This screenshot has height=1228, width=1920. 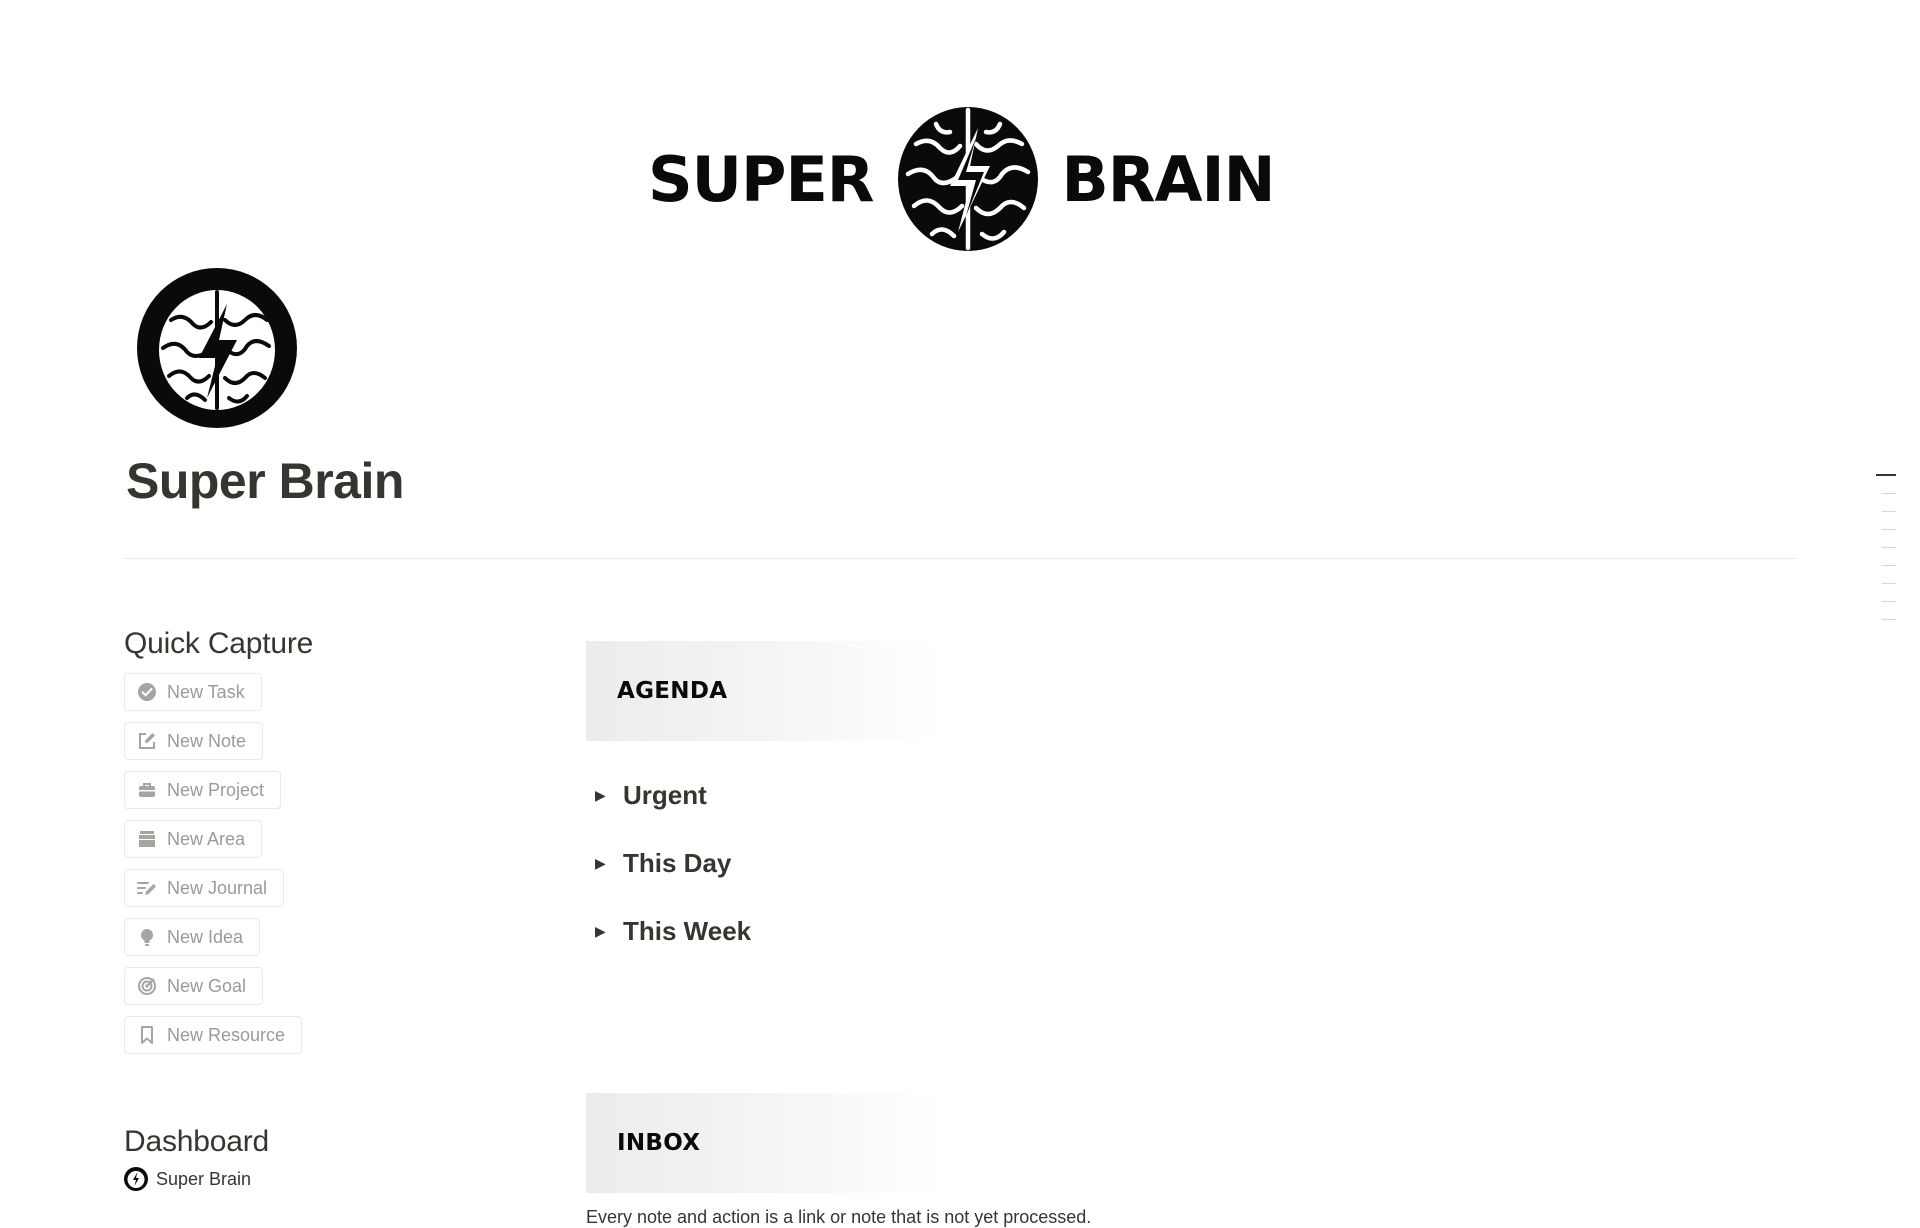 I want to click on table-of-contents, so click(x=1886, y=555).